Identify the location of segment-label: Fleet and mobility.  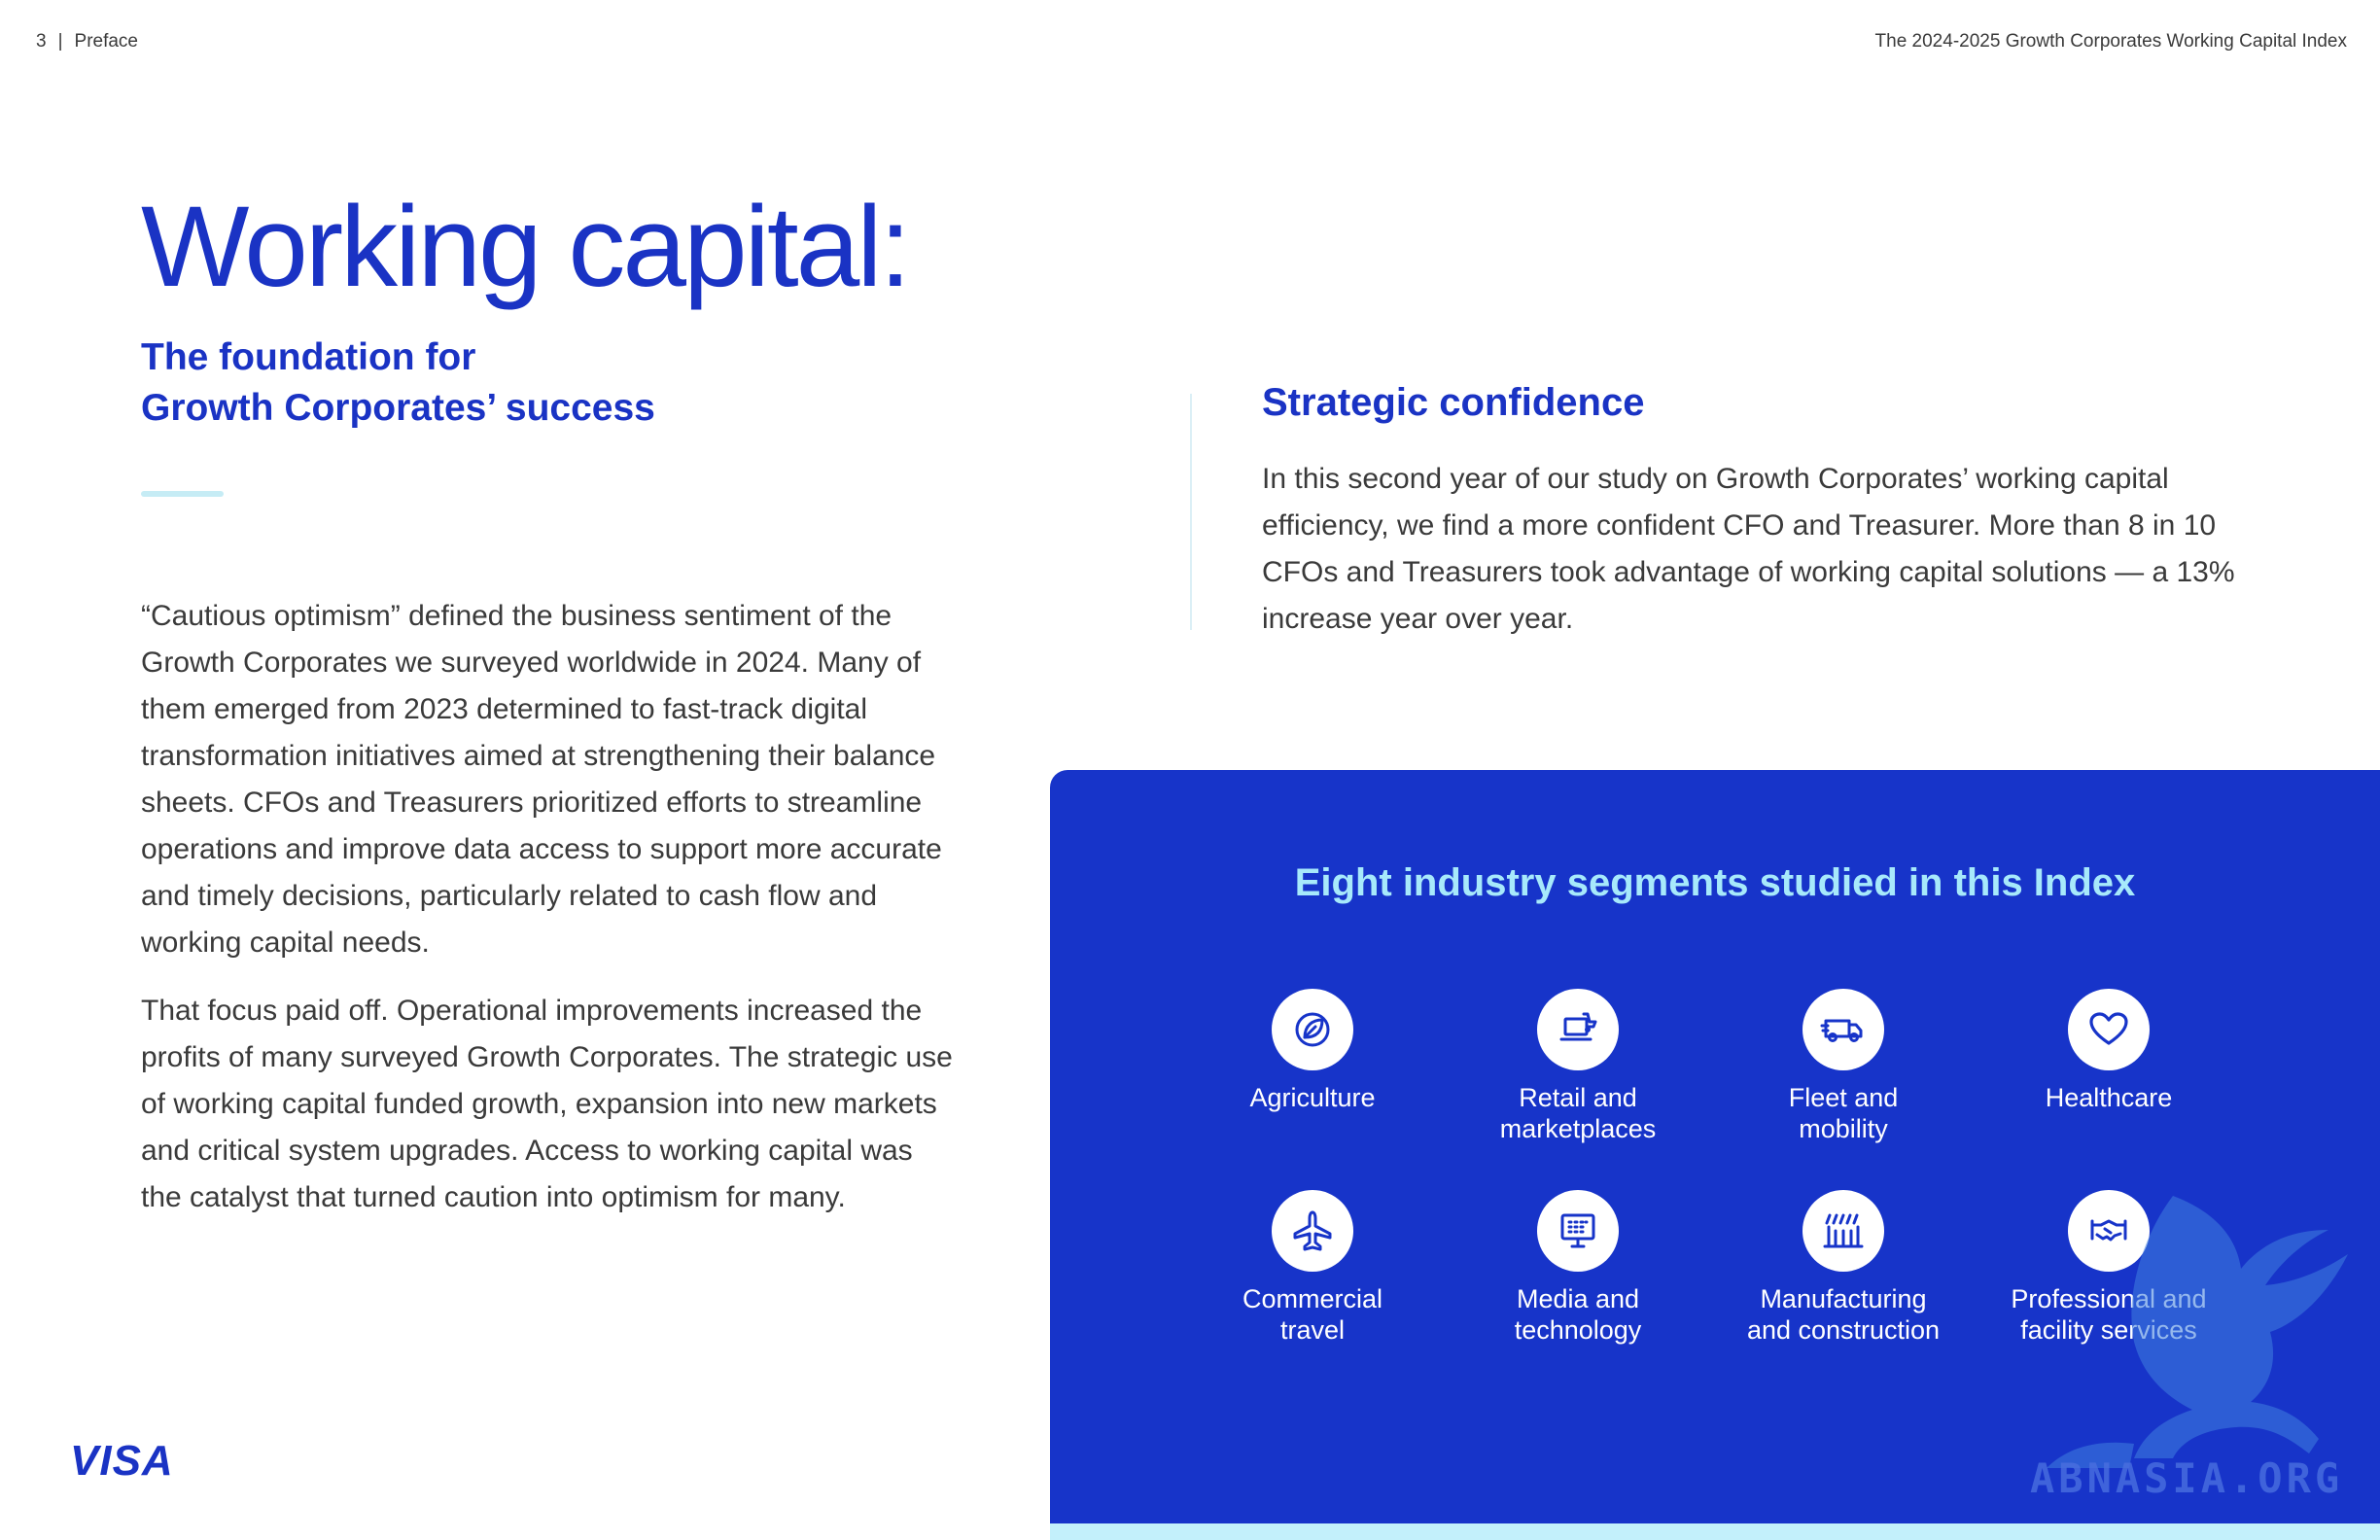
(1843, 1113).